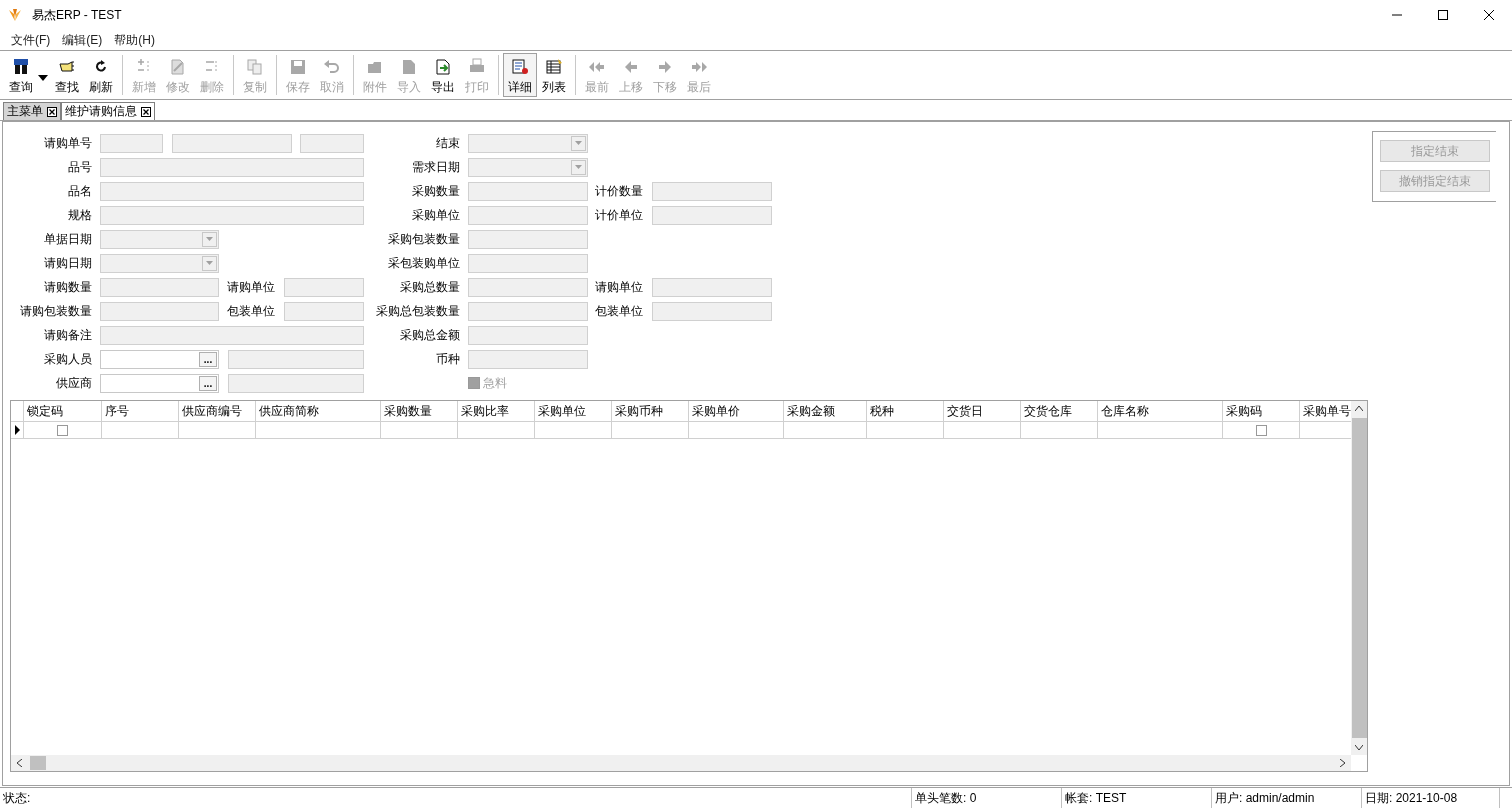 The height and width of the screenshot is (808, 1512). What do you see at coordinates (435, 167) in the screenshot?
I see `field-label: 需求日期` at bounding box center [435, 167].